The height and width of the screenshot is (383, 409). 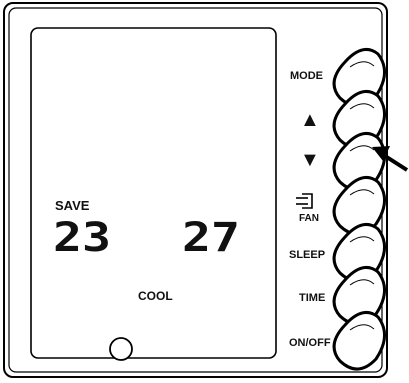 What do you see at coordinates (310, 120) in the screenshot?
I see `up-arrow-icon: ▲` at bounding box center [310, 120].